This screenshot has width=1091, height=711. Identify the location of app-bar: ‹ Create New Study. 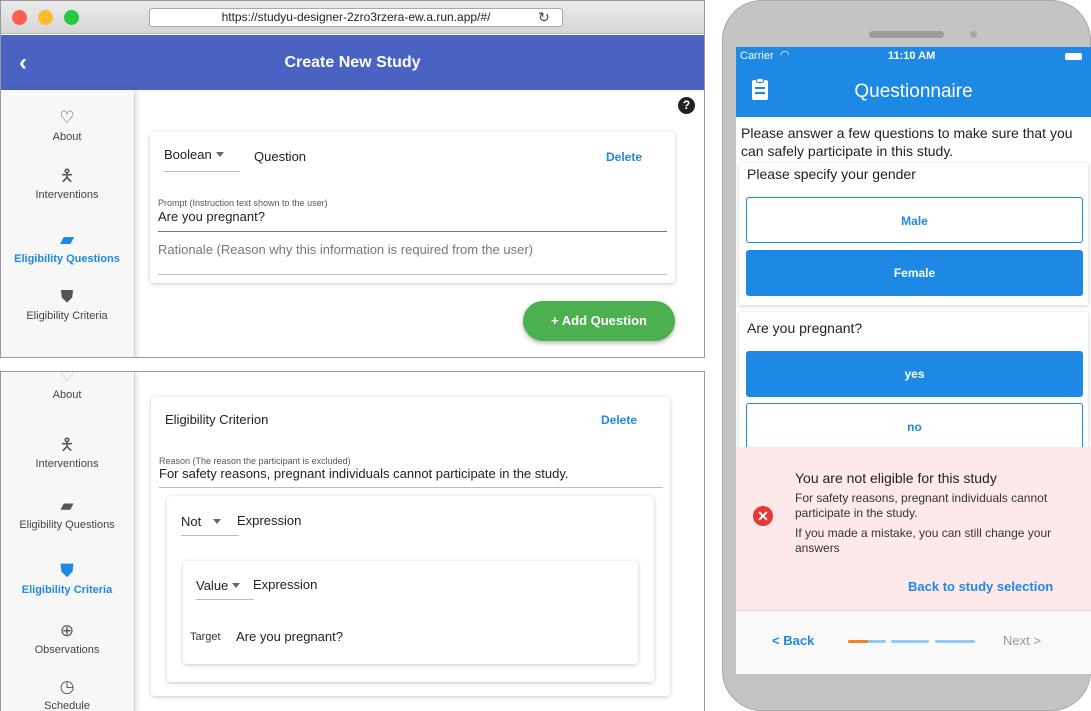
(352, 62).